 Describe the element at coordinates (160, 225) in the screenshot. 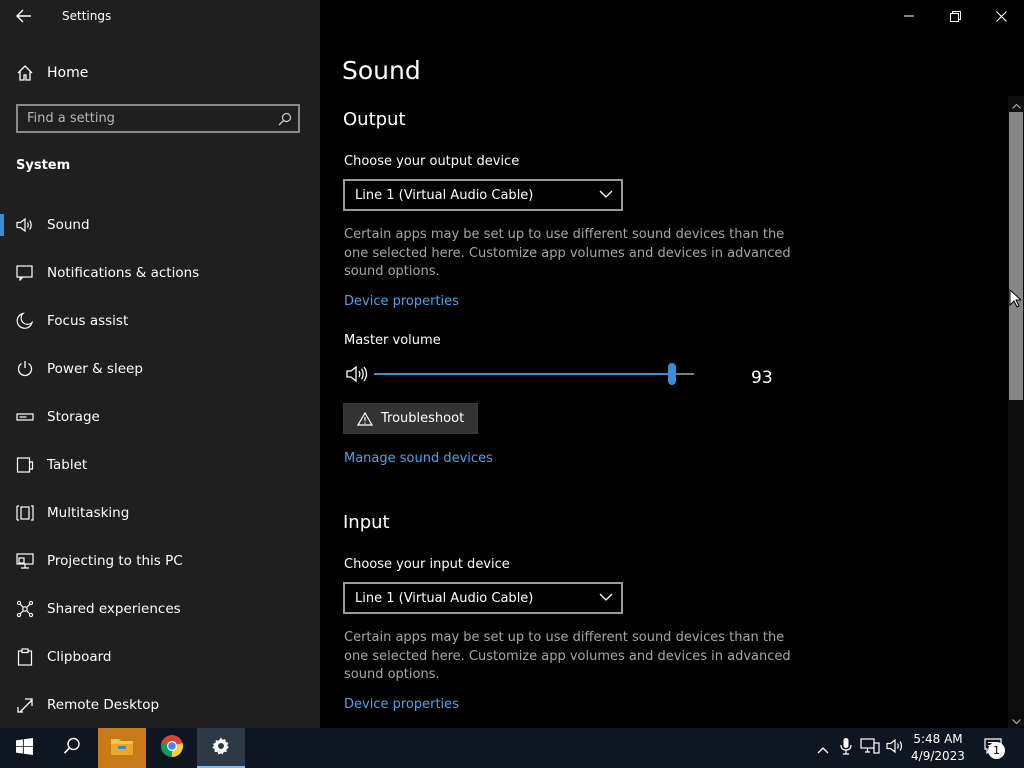

I see `sidebar-item-sound: Sound` at that location.